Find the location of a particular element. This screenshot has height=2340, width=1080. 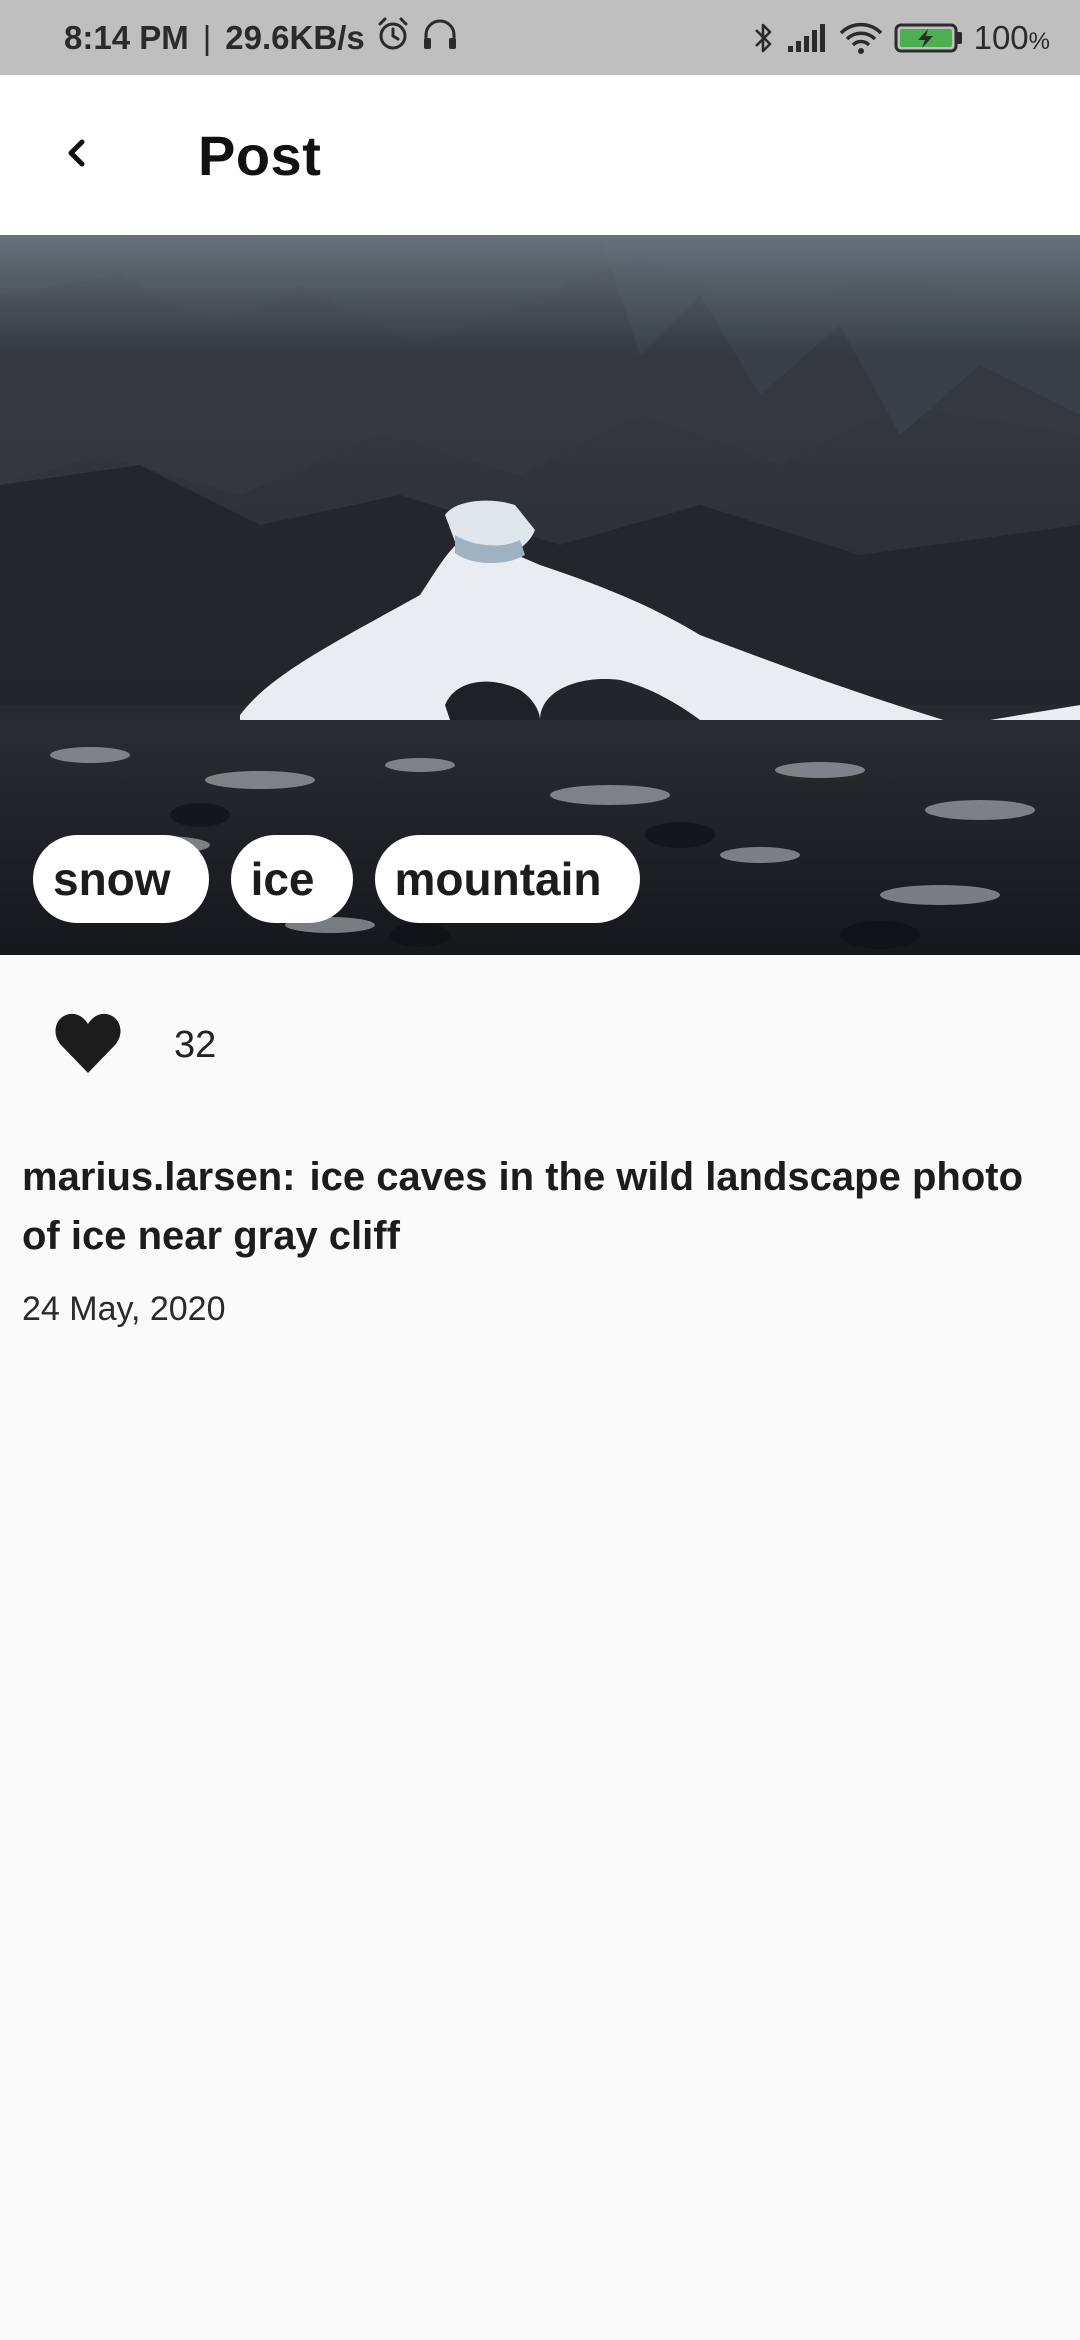

status-bar: 8:14 PM | 29.6KB/s 100% is located at coordinates (540, 37).